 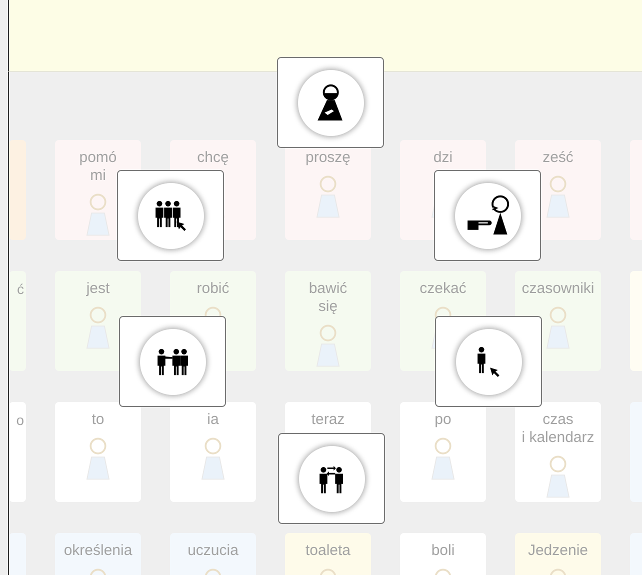 I want to click on symbol-tile: bawić się, so click(x=328, y=321).